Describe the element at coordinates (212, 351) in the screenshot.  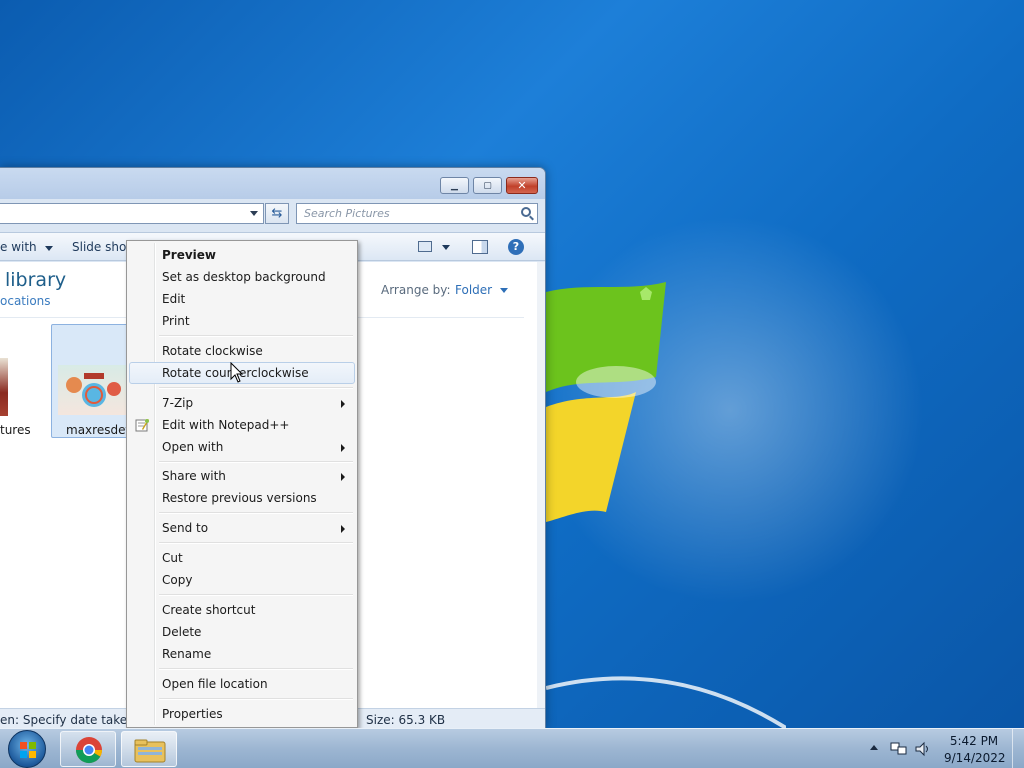
I see `menu-item-label: Rotate clockwise` at that location.